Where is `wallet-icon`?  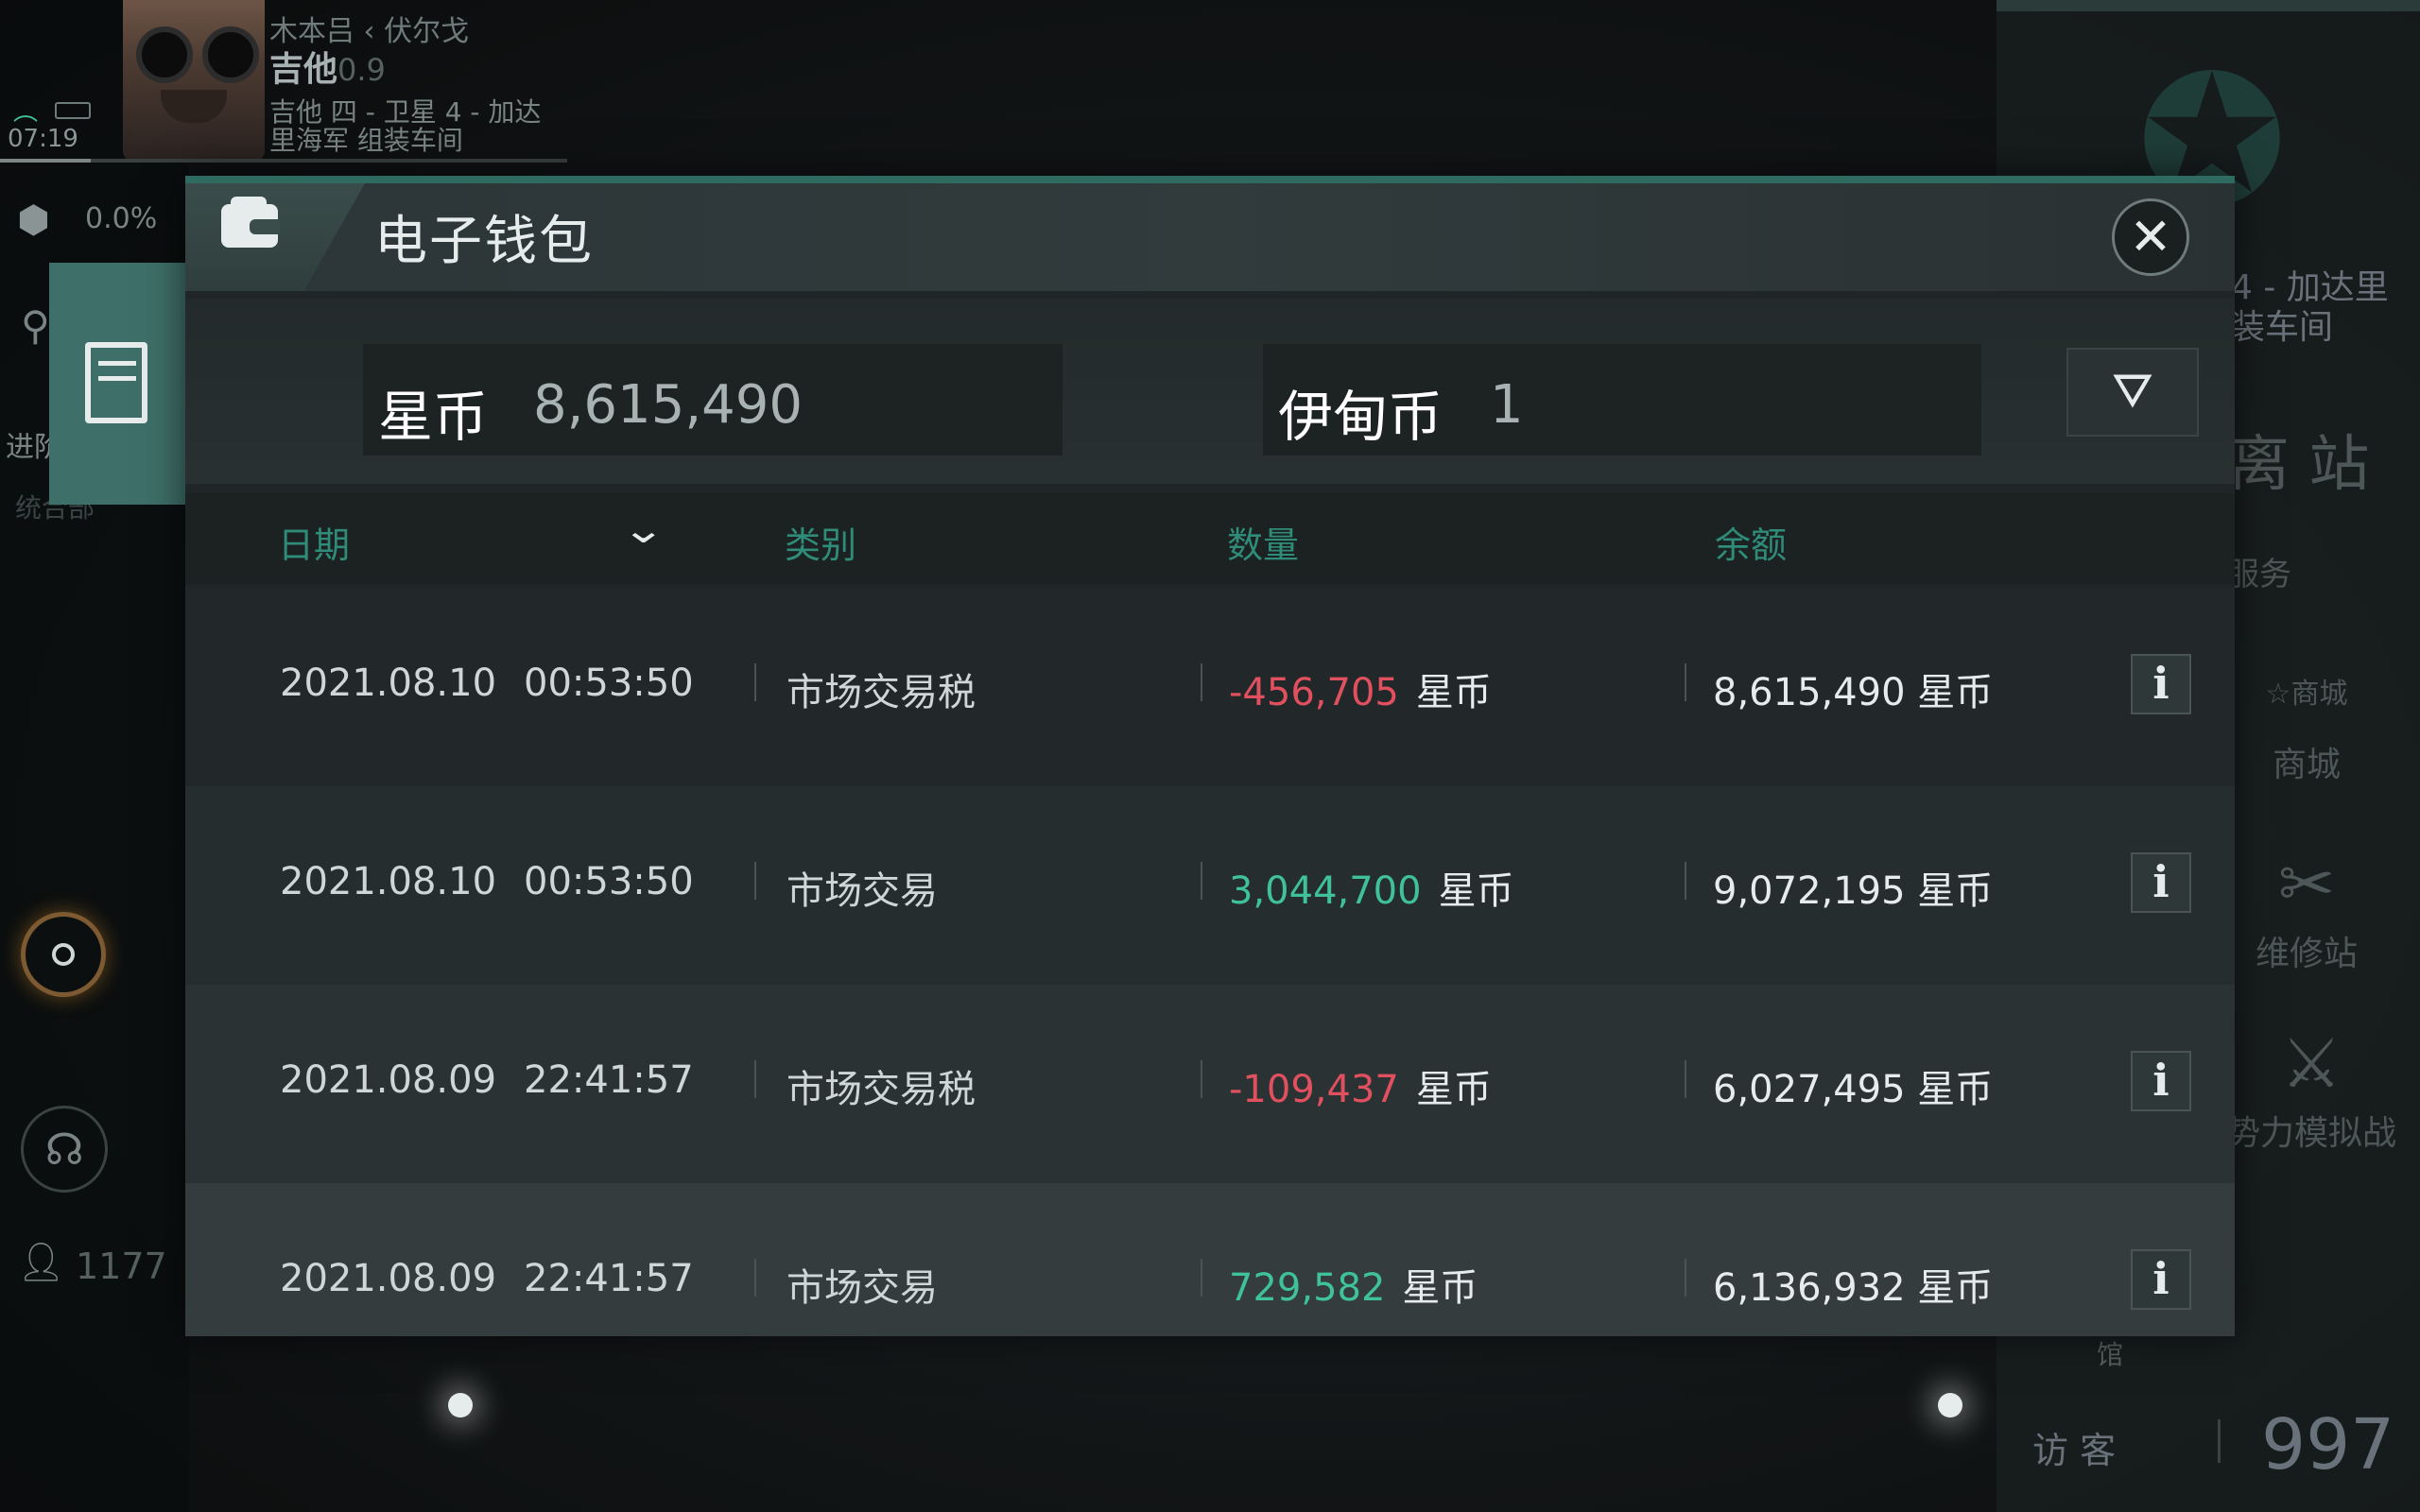 wallet-icon is located at coordinates (250, 222).